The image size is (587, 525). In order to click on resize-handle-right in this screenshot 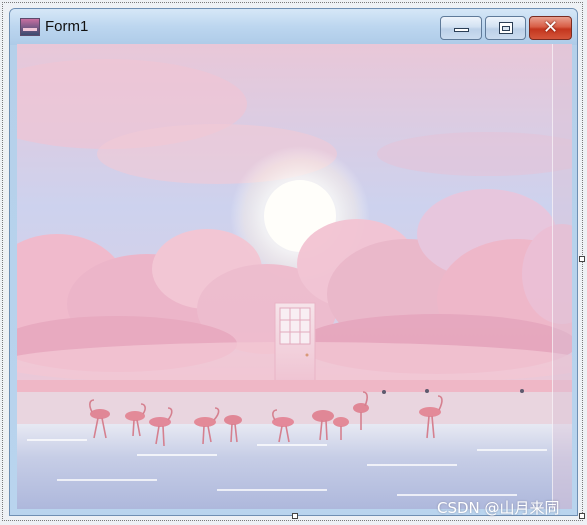, I will do `click(582, 259)`.